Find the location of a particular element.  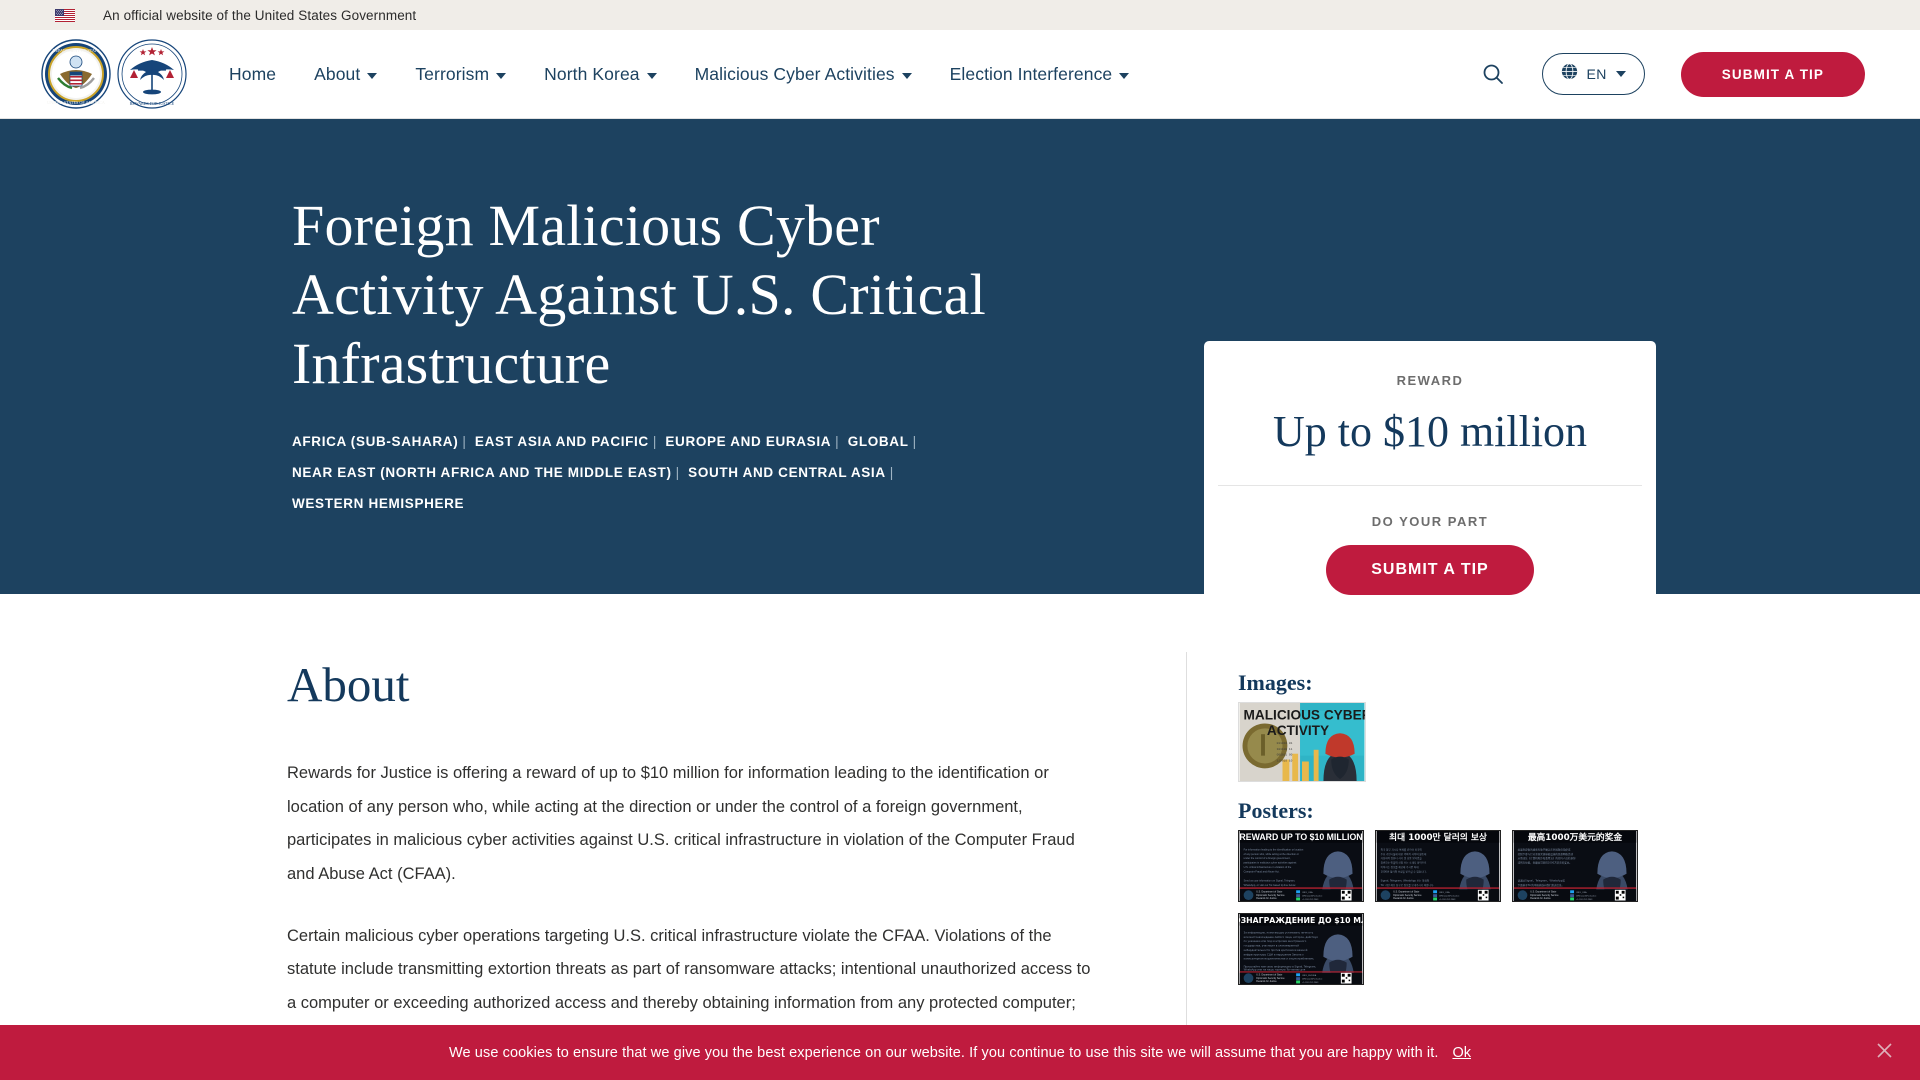

svg-text: DEPARTMENT OF STATE is located at coordinates (76, 50).